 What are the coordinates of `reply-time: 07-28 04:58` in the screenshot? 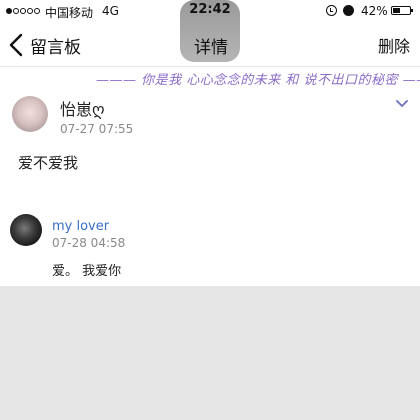 It's located at (89, 243).